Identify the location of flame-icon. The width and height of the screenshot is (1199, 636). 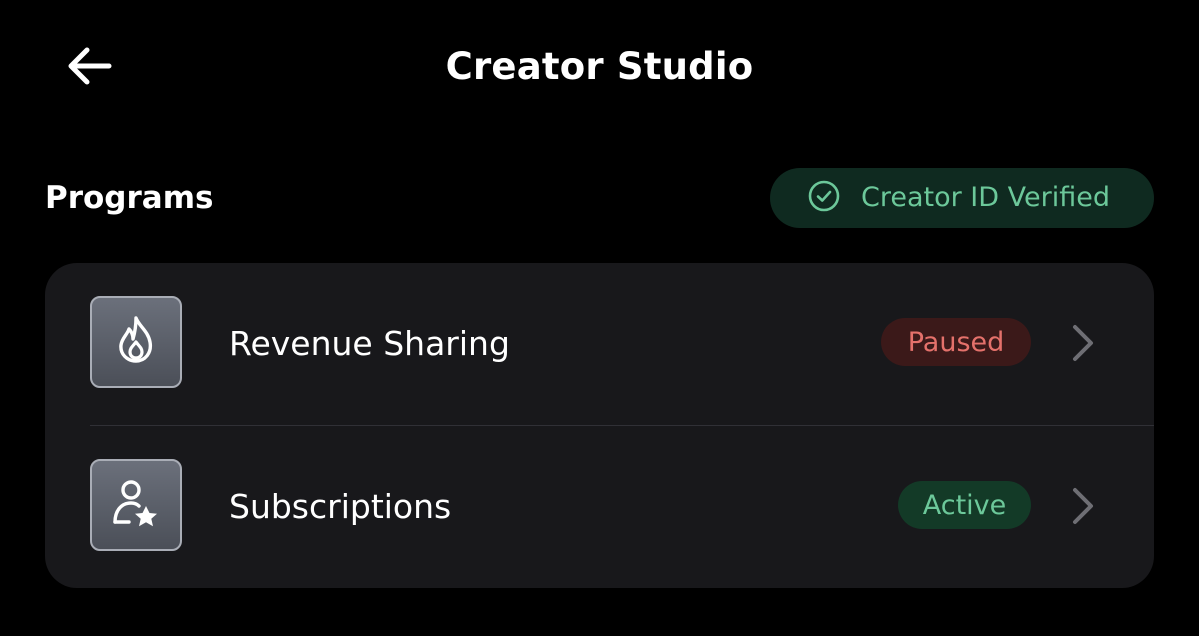
(136, 342).